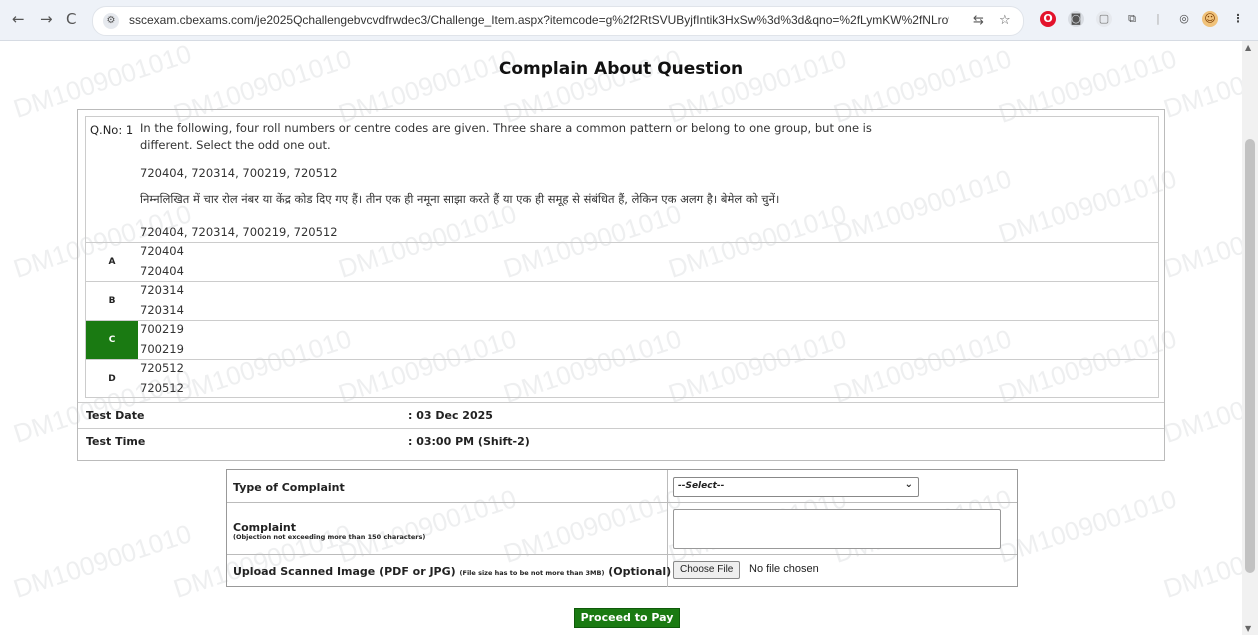 The width and height of the screenshot is (1258, 635). I want to click on extensions-puzzle-icon: ⧉, so click(1132, 19).